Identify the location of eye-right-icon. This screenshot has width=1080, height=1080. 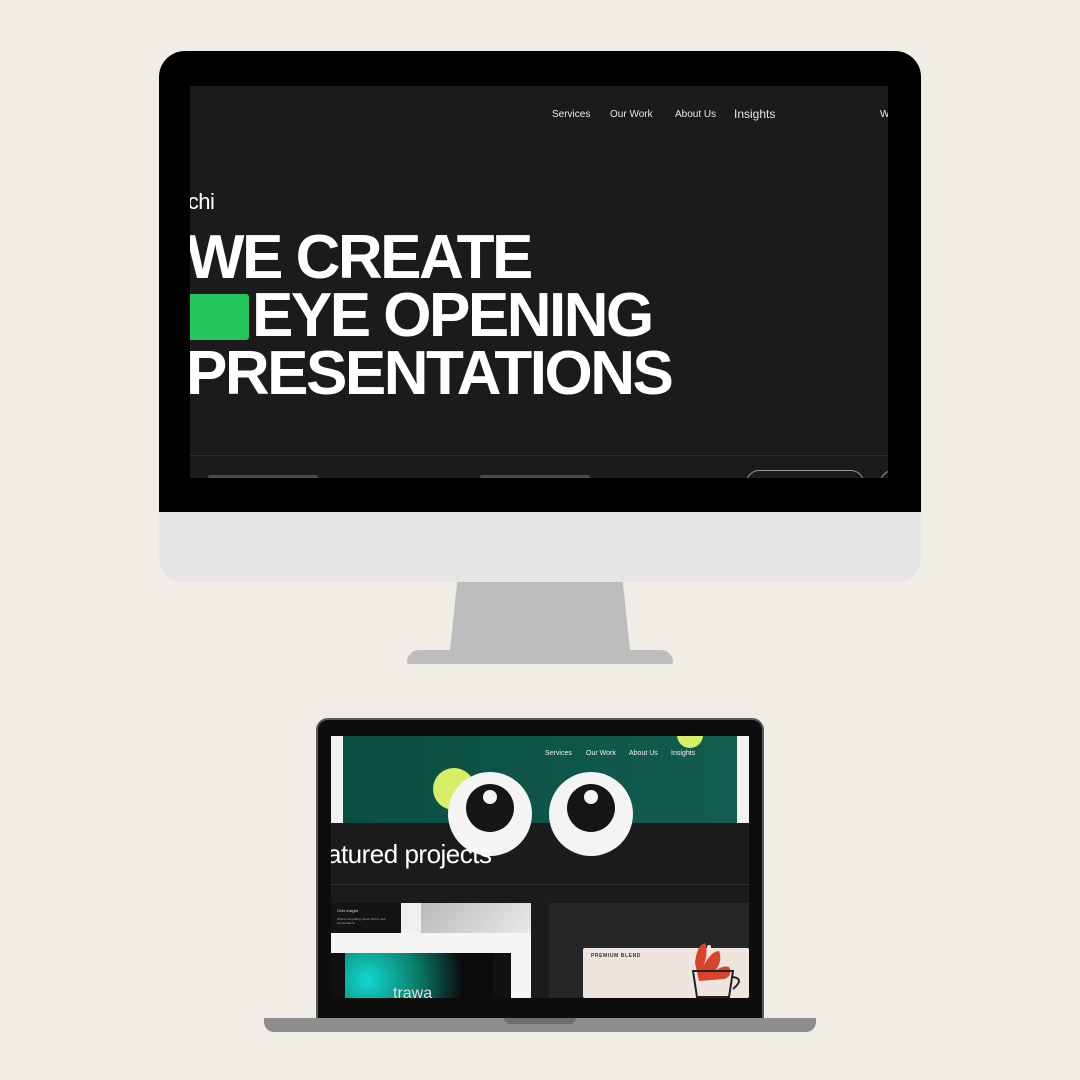
(591, 814).